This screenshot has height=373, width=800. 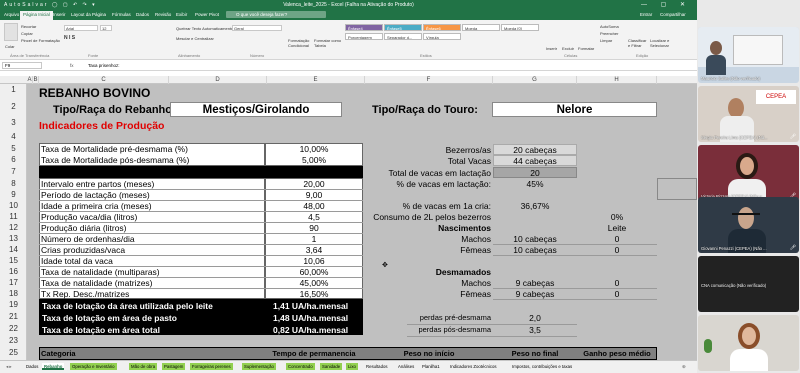 I want to click on loss-label: perdas pós-desmama, so click(x=428, y=330).